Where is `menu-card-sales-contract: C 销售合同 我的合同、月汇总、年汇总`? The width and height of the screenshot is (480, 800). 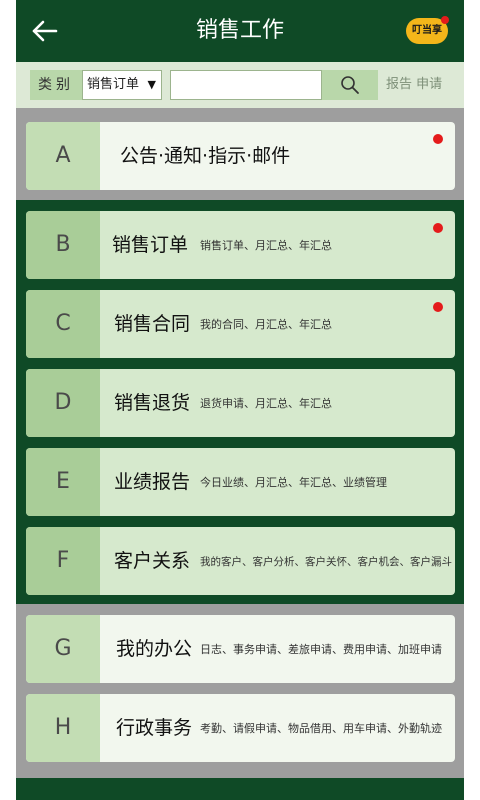 menu-card-sales-contract: C 销售合同 我的合同、月汇总、年汇总 is located at coordinates (240, 324).